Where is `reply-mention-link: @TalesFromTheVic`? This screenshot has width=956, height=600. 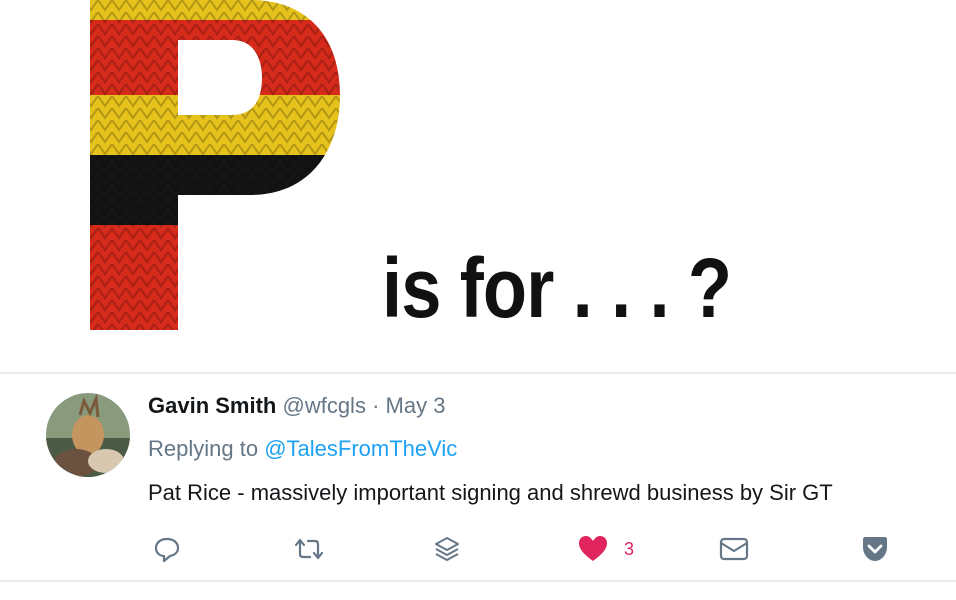 reply-mention-link: @TalesFromTheVic is located at coordinates (360, 448).